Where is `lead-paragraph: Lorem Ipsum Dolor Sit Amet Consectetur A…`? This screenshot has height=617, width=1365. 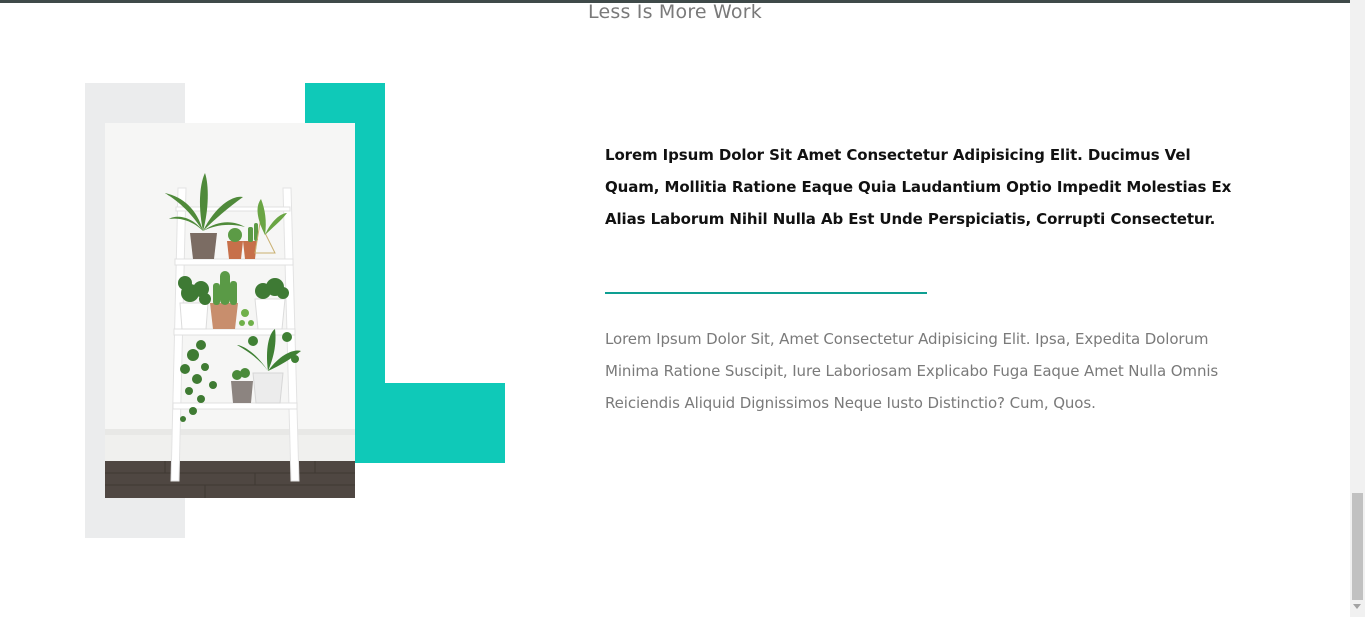 lead-paragraph: Lorem Ipsum Dolor Sit Amet Consectetur A… is located at coordinates (918, 187).